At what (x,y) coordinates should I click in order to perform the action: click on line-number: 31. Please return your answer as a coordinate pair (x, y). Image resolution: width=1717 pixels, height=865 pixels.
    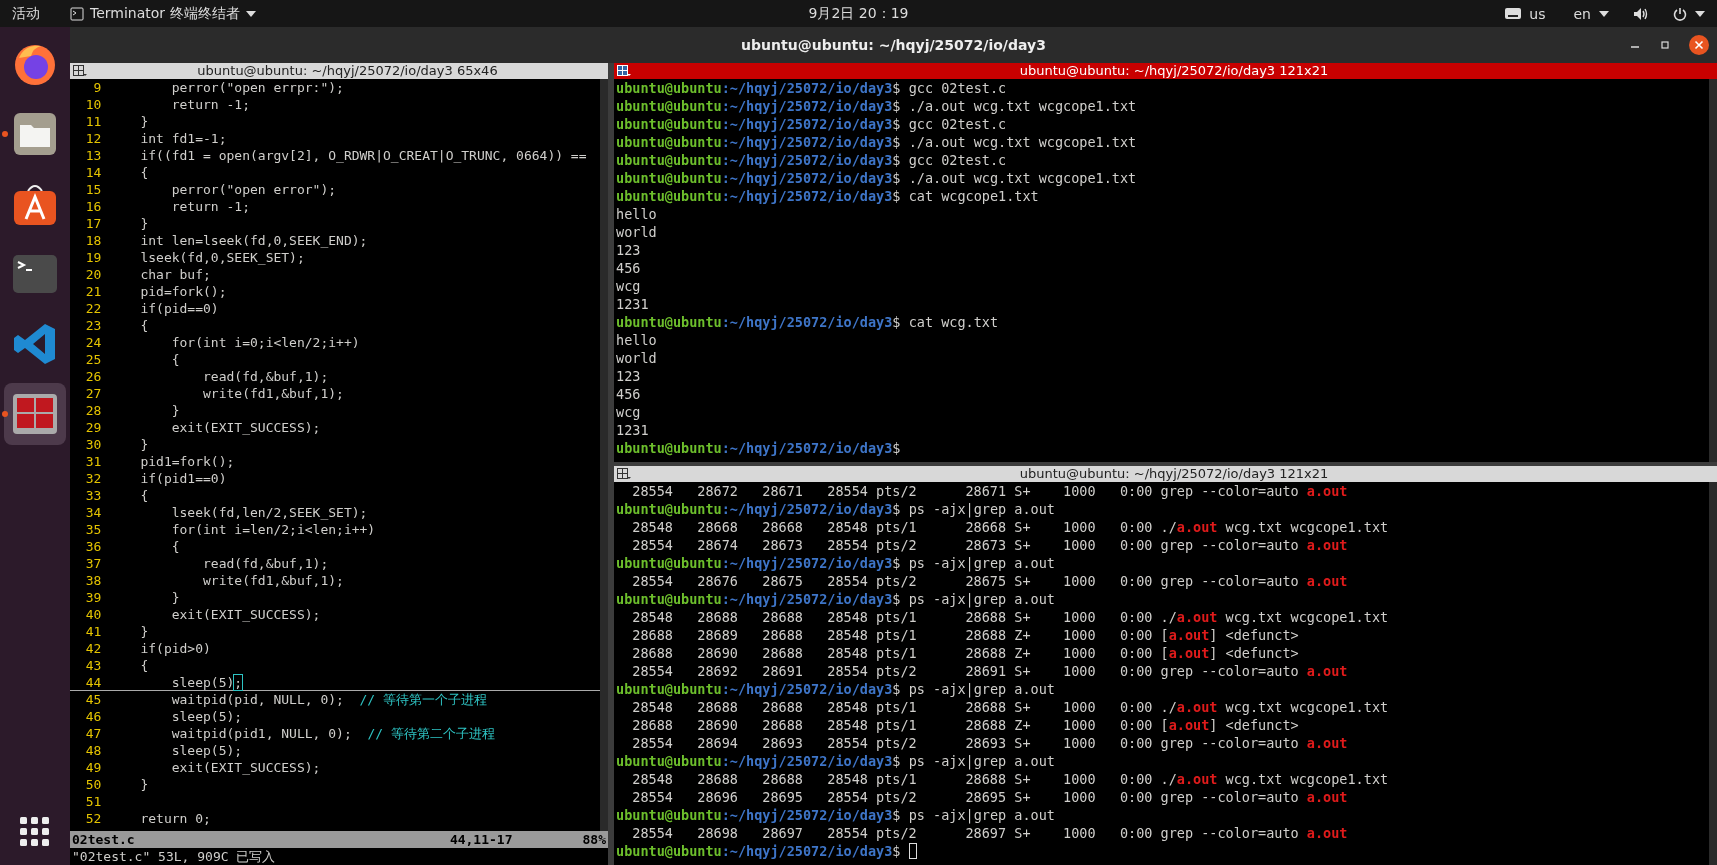
    Looking at the image, I should click on (93, 461).